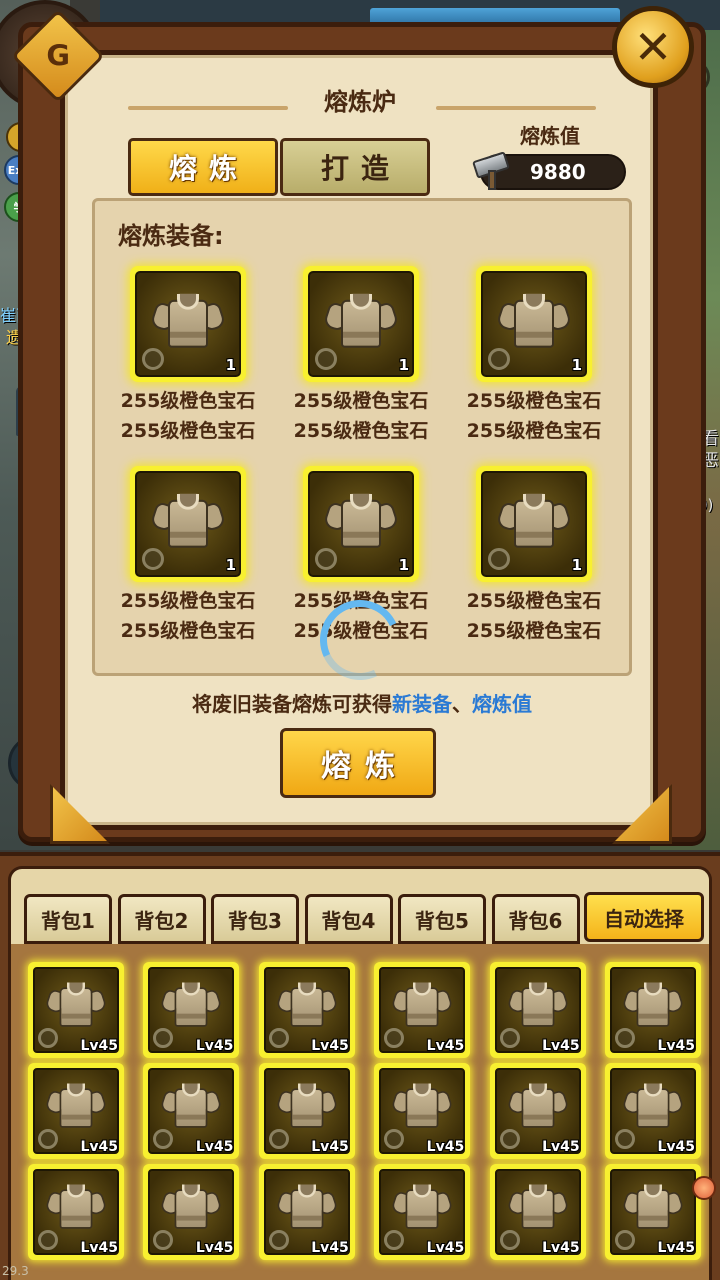 Image resolution: width=720 pixels, height=1280 pixels. What do you see at coordinates (171, 236) in the screenshot?
I see `smelt-equipment-title: 熔炼装备:` at bounding box center [171, 236].